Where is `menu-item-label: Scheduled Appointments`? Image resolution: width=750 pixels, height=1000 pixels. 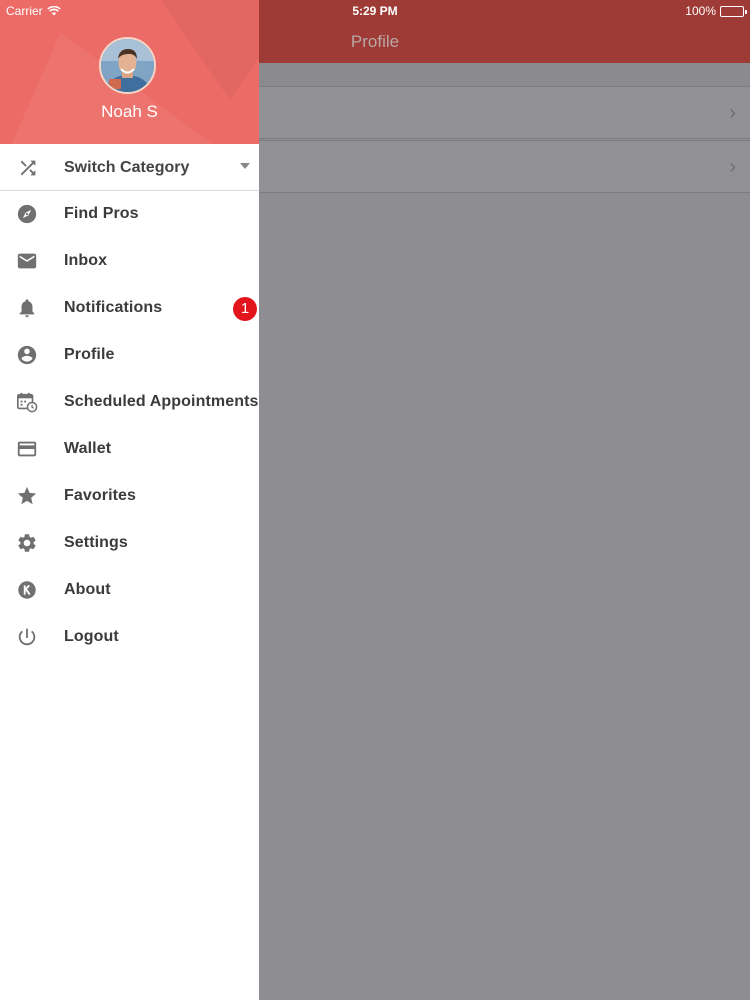 menu-item-label: Scheduled Appointments is located at coordinates (161, 401).